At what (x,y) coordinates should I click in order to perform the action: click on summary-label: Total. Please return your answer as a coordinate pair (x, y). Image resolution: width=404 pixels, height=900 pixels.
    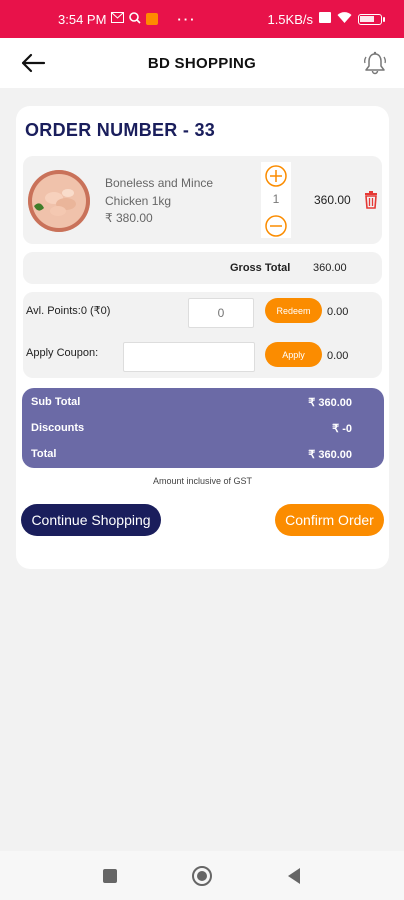
    Looking at the image, I should click on (44, 454).